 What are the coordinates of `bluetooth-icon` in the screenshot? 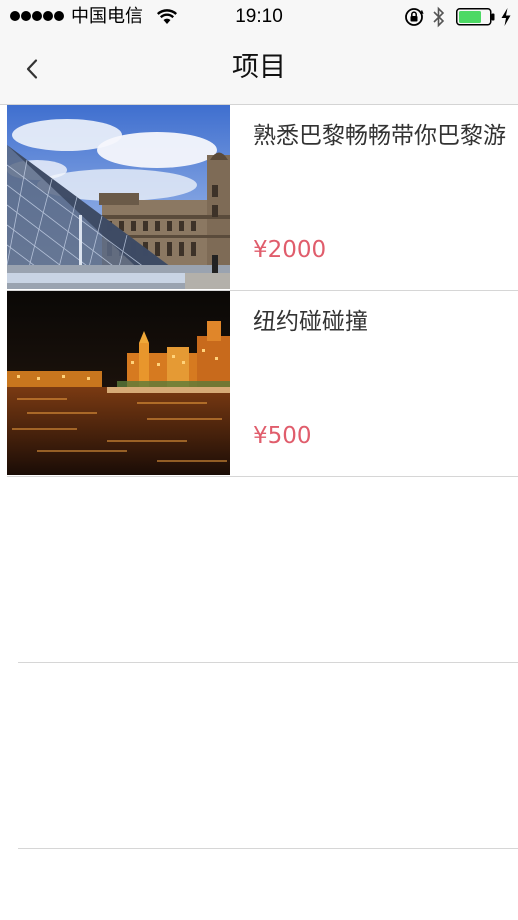 It's located at (439, 17).